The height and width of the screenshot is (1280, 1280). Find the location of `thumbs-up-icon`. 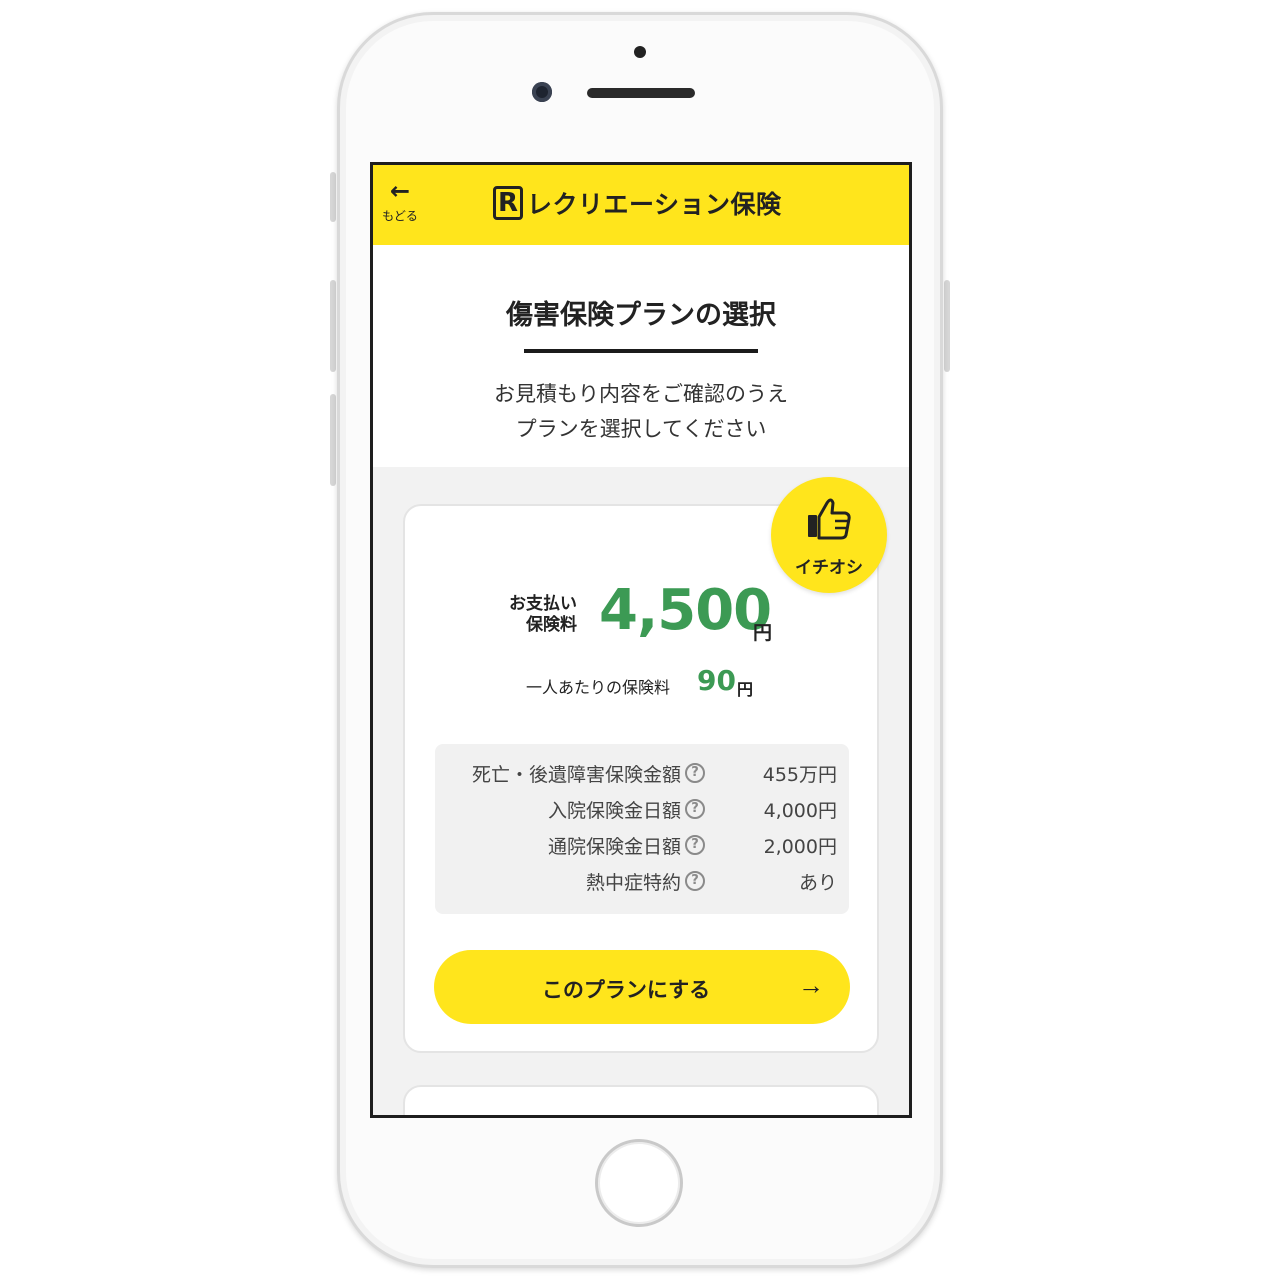

thumbs-up-icon is located at coordinates (829, 519).